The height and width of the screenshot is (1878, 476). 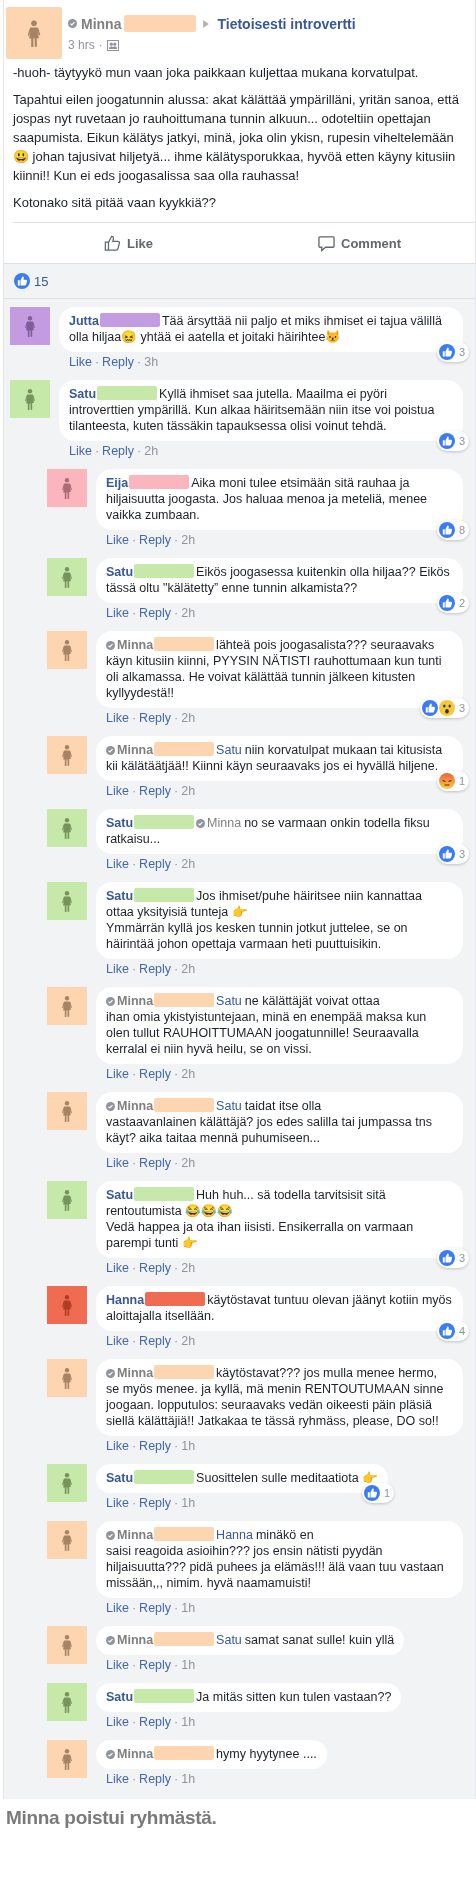 I want to click on mention-link: Hanna, so click(x=234, y=1535).